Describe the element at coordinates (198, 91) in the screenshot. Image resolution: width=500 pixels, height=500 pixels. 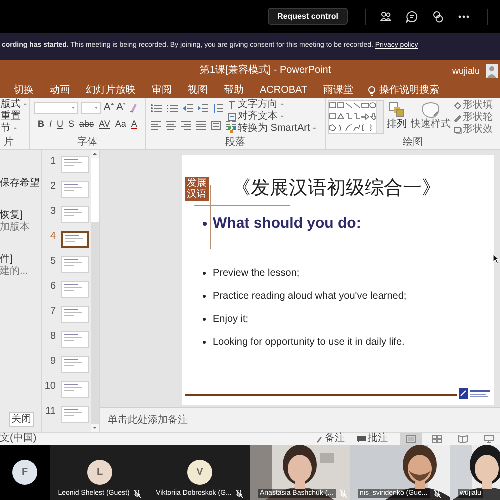
I see `ribbon-tab: 视图` at that location.